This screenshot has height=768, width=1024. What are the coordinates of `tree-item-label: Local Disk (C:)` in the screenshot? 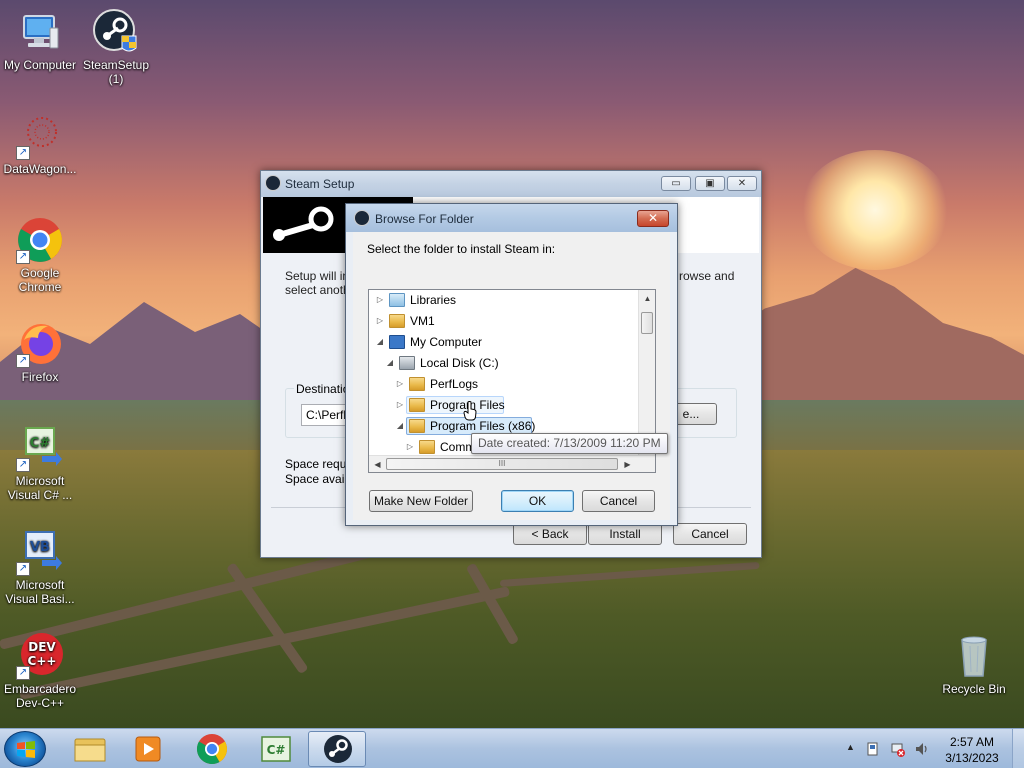 It's located at (459, 363).